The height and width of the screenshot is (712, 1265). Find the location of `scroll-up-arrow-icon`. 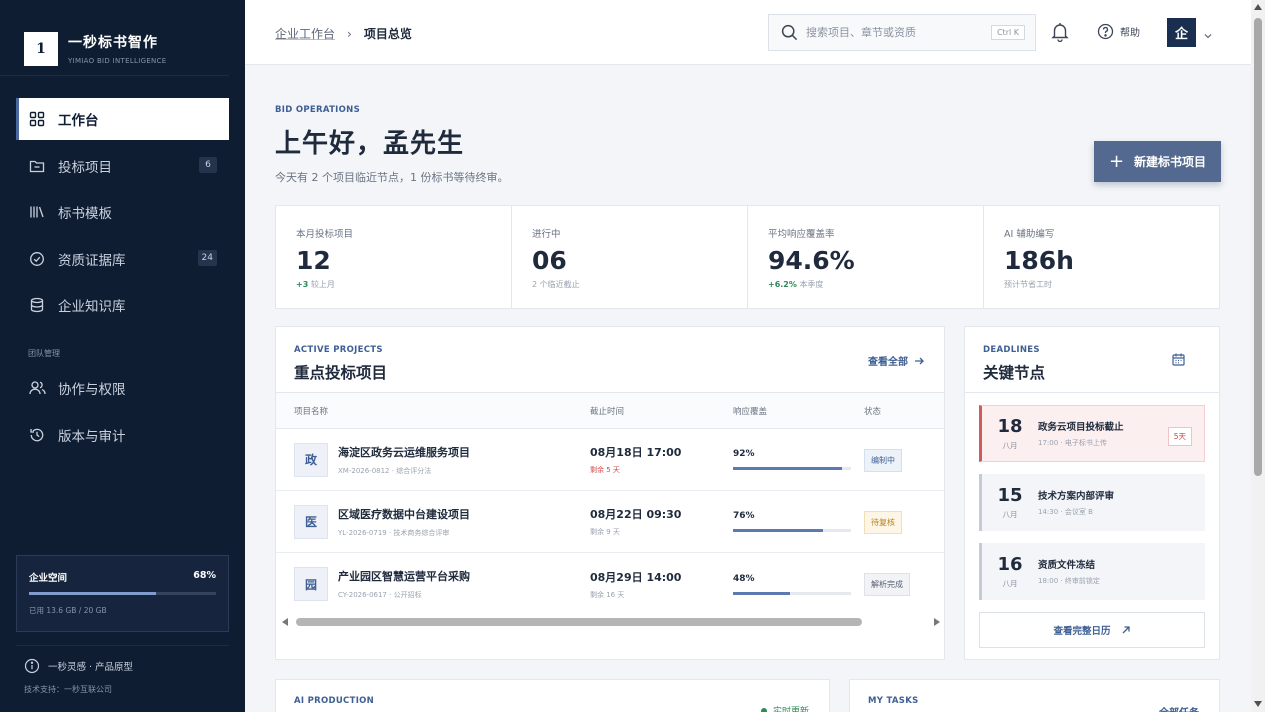

scroll-up-arrow-icon is located at coordinates (1258, 7).